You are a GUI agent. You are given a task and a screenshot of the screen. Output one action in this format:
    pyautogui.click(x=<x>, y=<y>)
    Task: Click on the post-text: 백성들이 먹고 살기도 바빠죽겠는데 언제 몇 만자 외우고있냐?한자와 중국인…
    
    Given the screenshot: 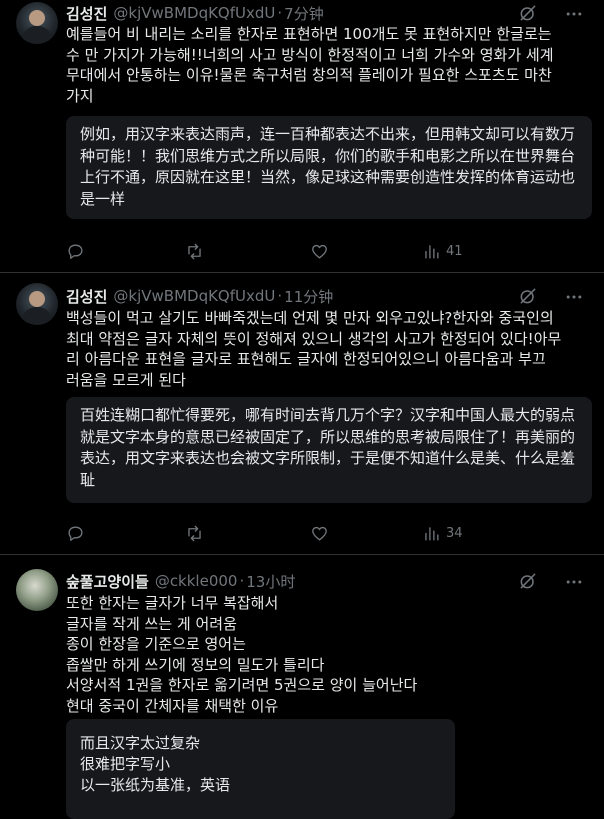 What is the action you would take?
    pyautogui.click(x=314, y=349)
    